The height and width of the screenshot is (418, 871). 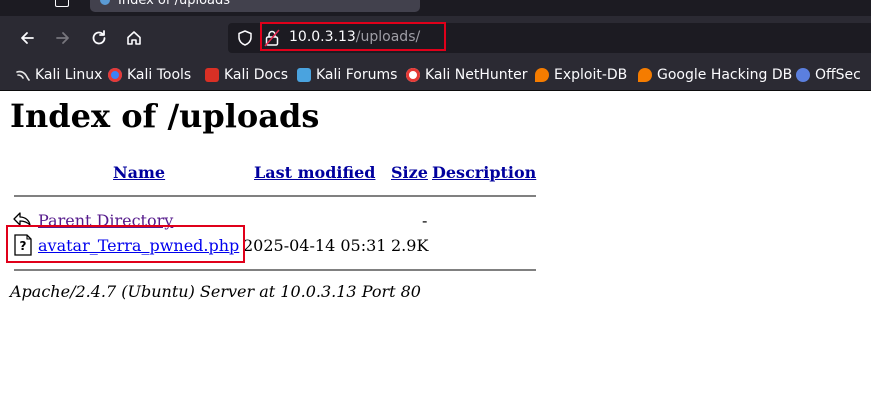 I want to click on bookmark-label: Kali Docs, so click(x=256, y=75).